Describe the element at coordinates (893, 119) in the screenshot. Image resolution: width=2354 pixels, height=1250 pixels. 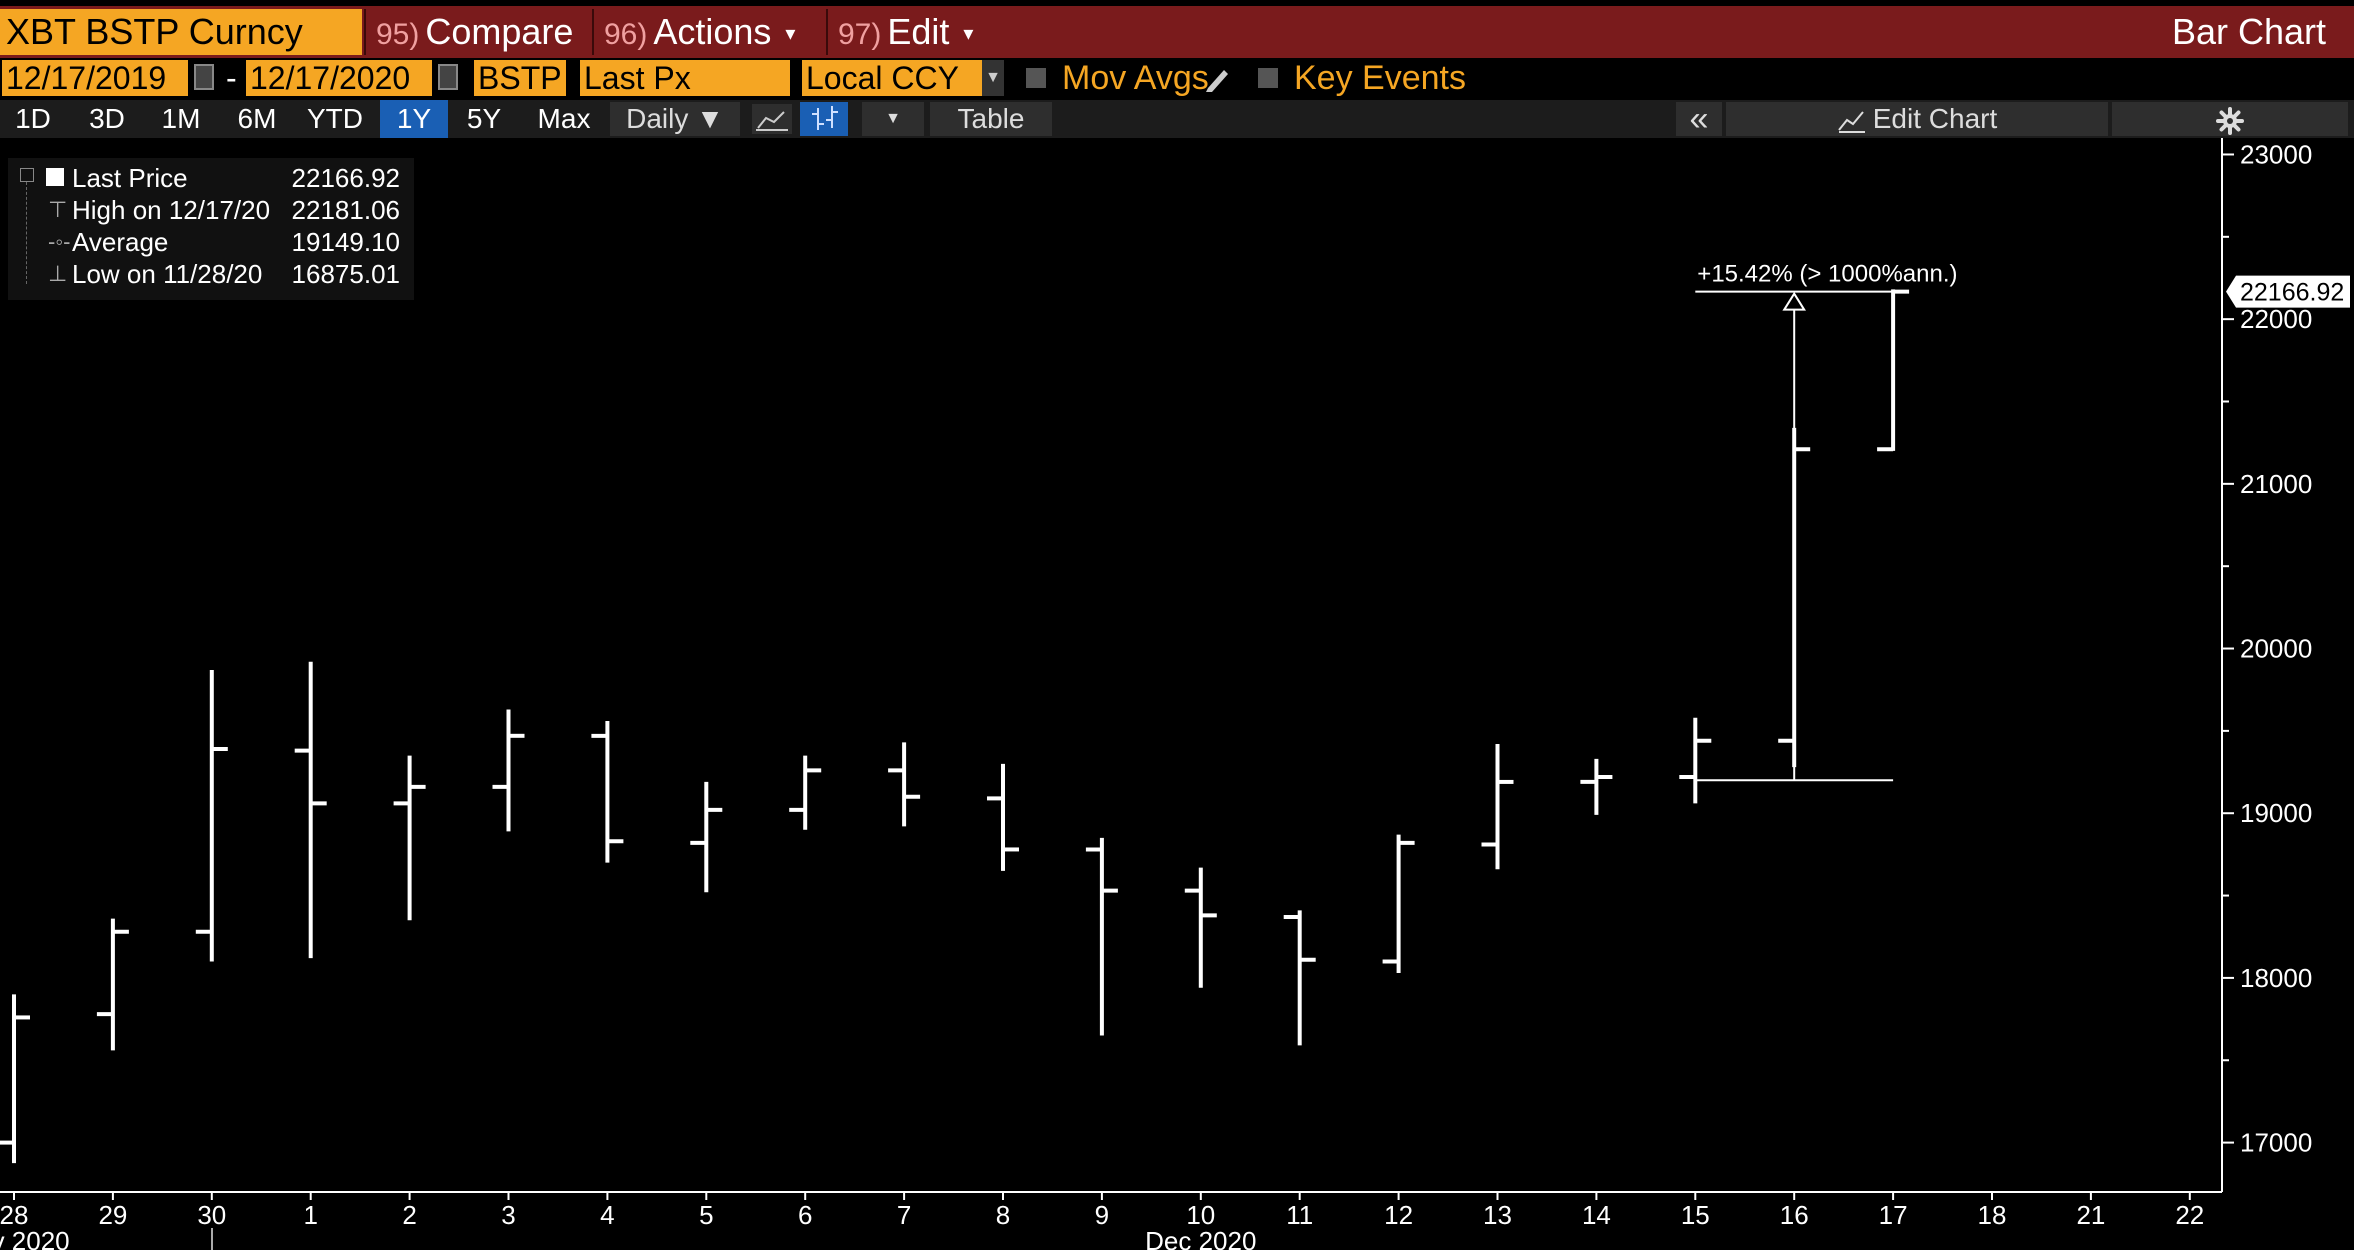
I see `chart-type-dropdown: ▼` at that location.